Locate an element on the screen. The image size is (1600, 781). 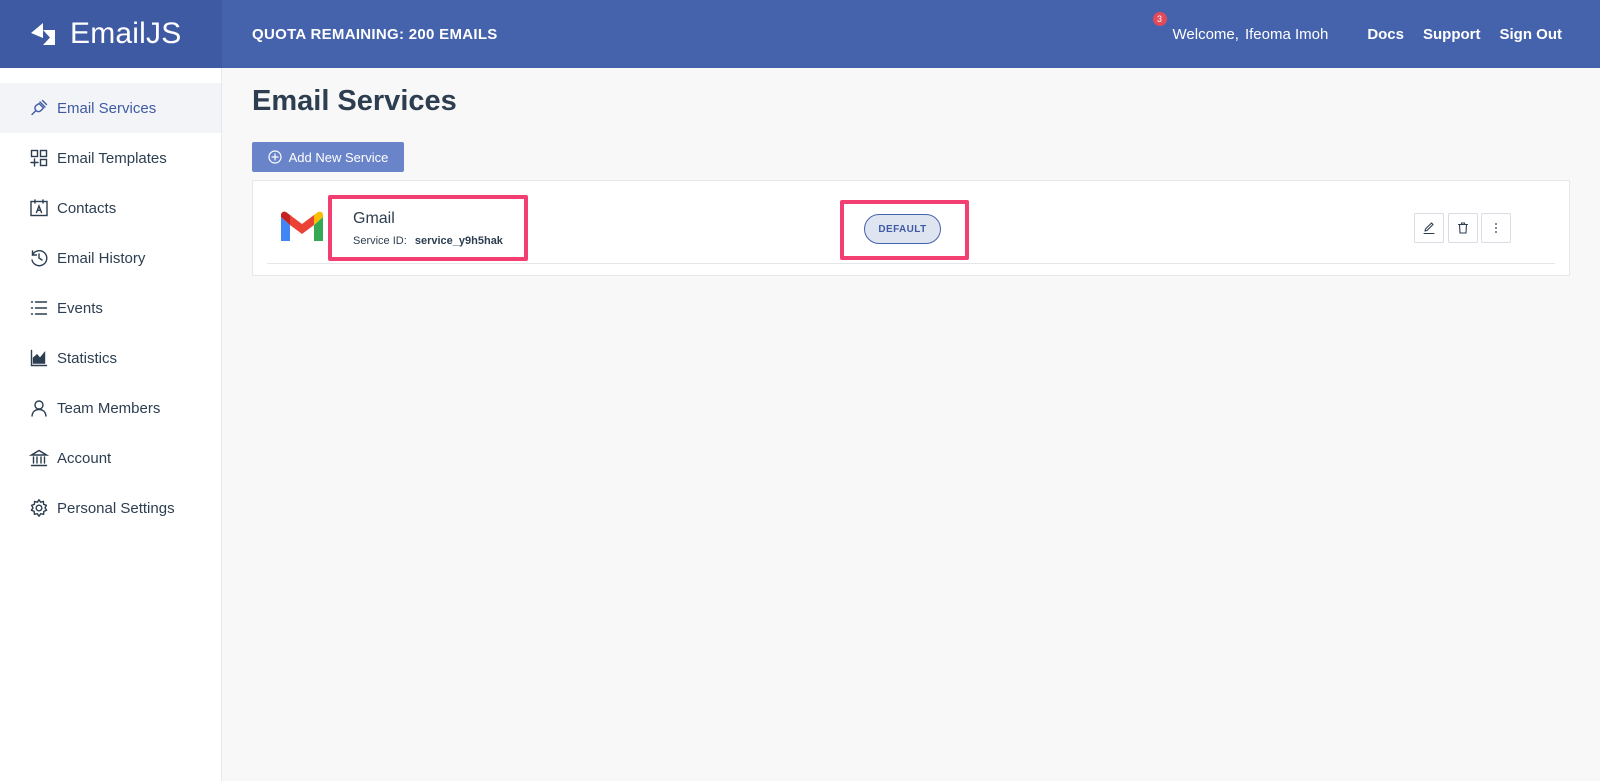
sidebar-item-team-members: Team Members is located at coordinates (110, 408).